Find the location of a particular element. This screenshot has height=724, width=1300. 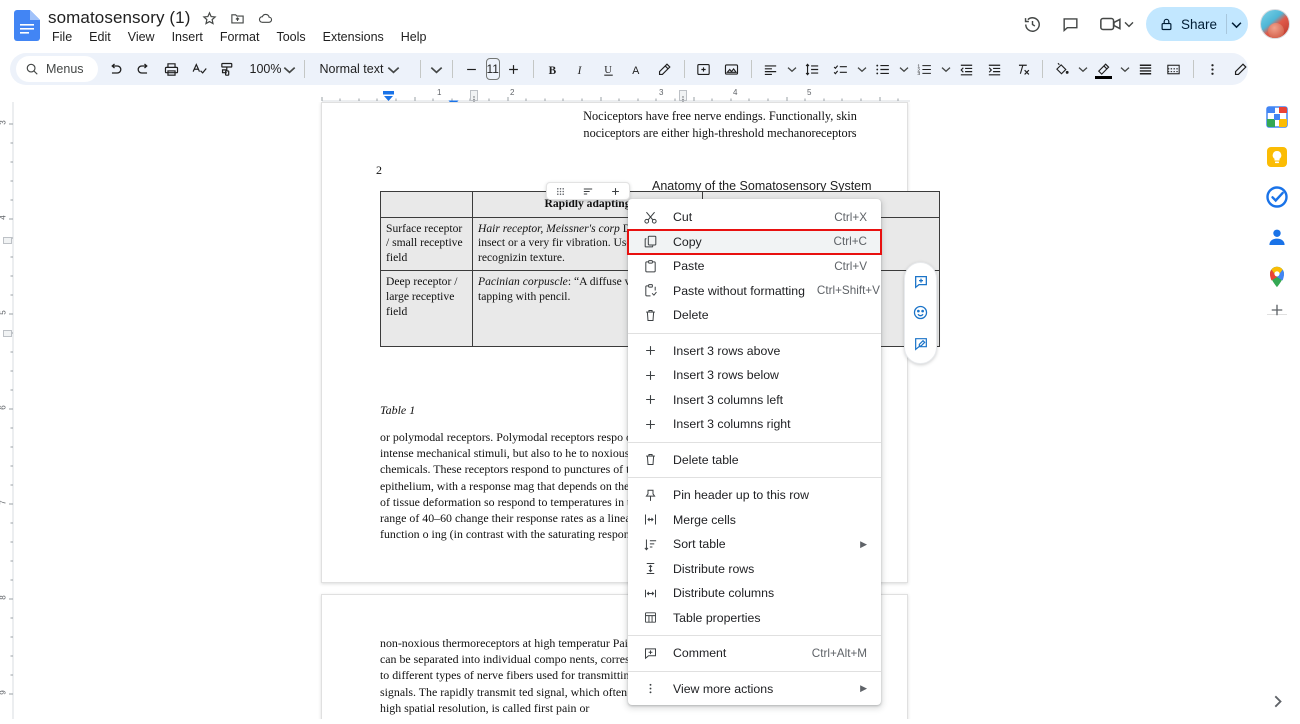

table-floating-controls is located at coordinates (588, 191).